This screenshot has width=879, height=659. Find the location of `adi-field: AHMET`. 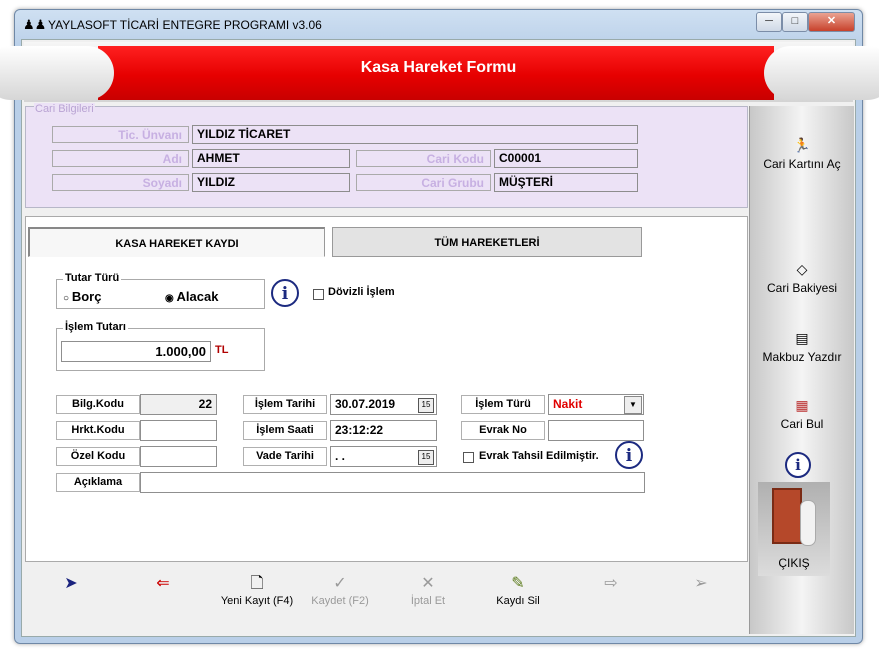

adi-field: AHMET is located at coordinates (271, 158).